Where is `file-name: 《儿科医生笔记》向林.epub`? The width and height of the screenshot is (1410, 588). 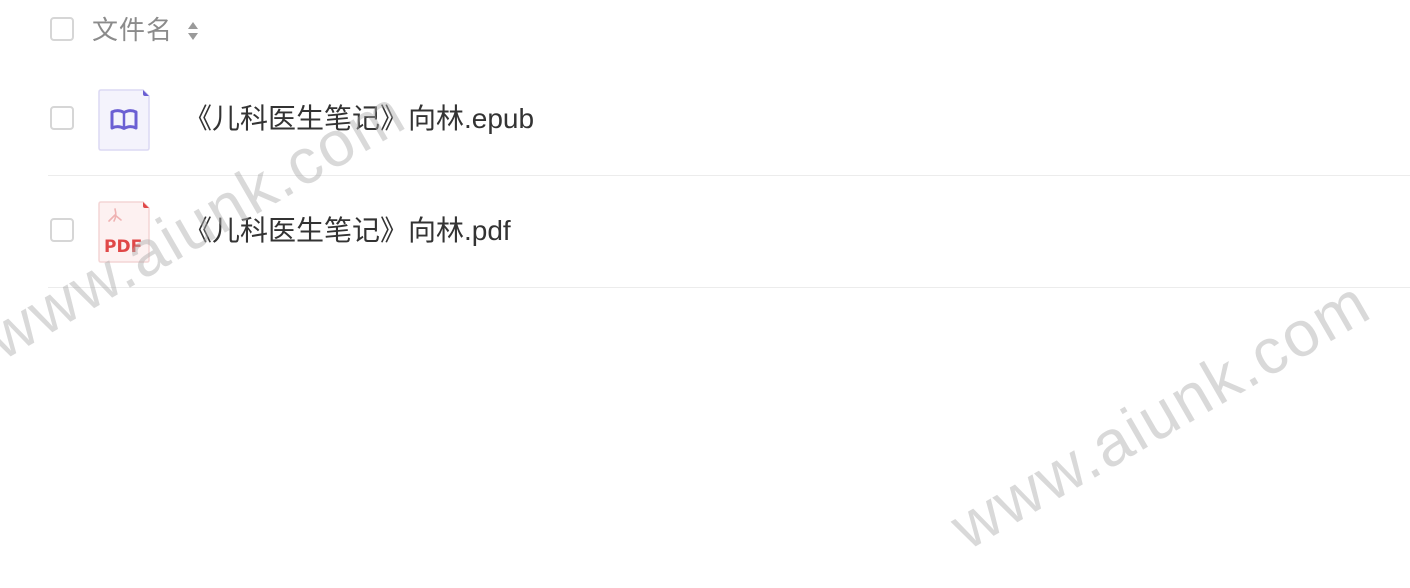 file-name: 《儿科医生笔记》向林.epub is located at coordinates (359, 119).